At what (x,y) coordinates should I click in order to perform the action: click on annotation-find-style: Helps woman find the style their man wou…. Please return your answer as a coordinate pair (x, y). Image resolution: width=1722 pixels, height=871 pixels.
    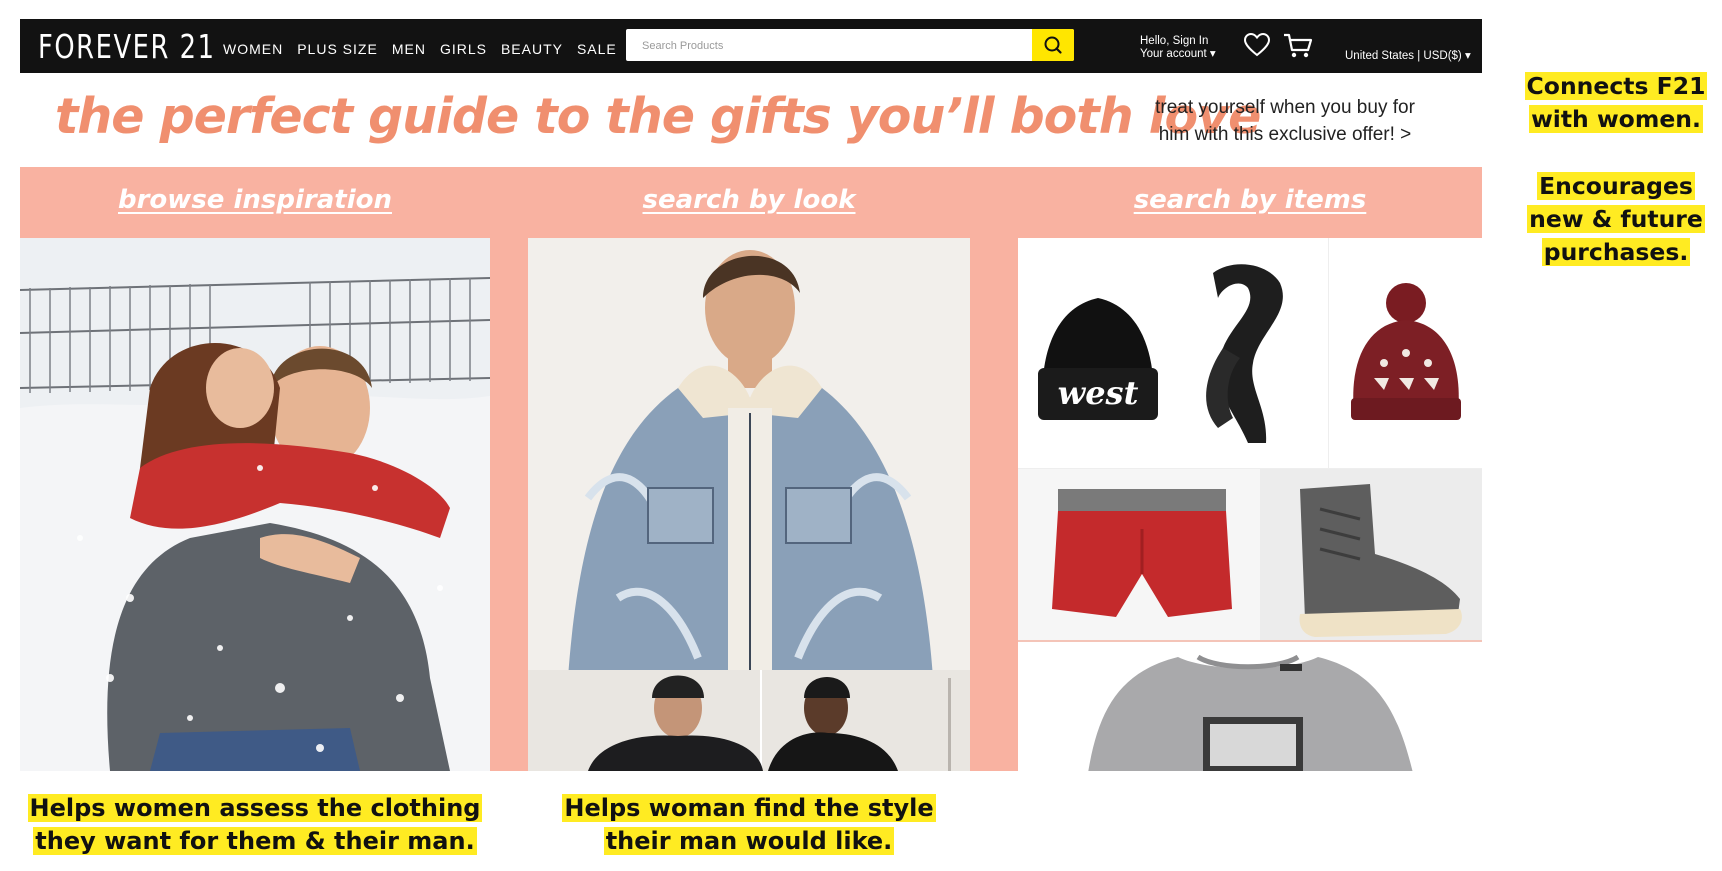
    Looking at the image, I should click on (749, 825).